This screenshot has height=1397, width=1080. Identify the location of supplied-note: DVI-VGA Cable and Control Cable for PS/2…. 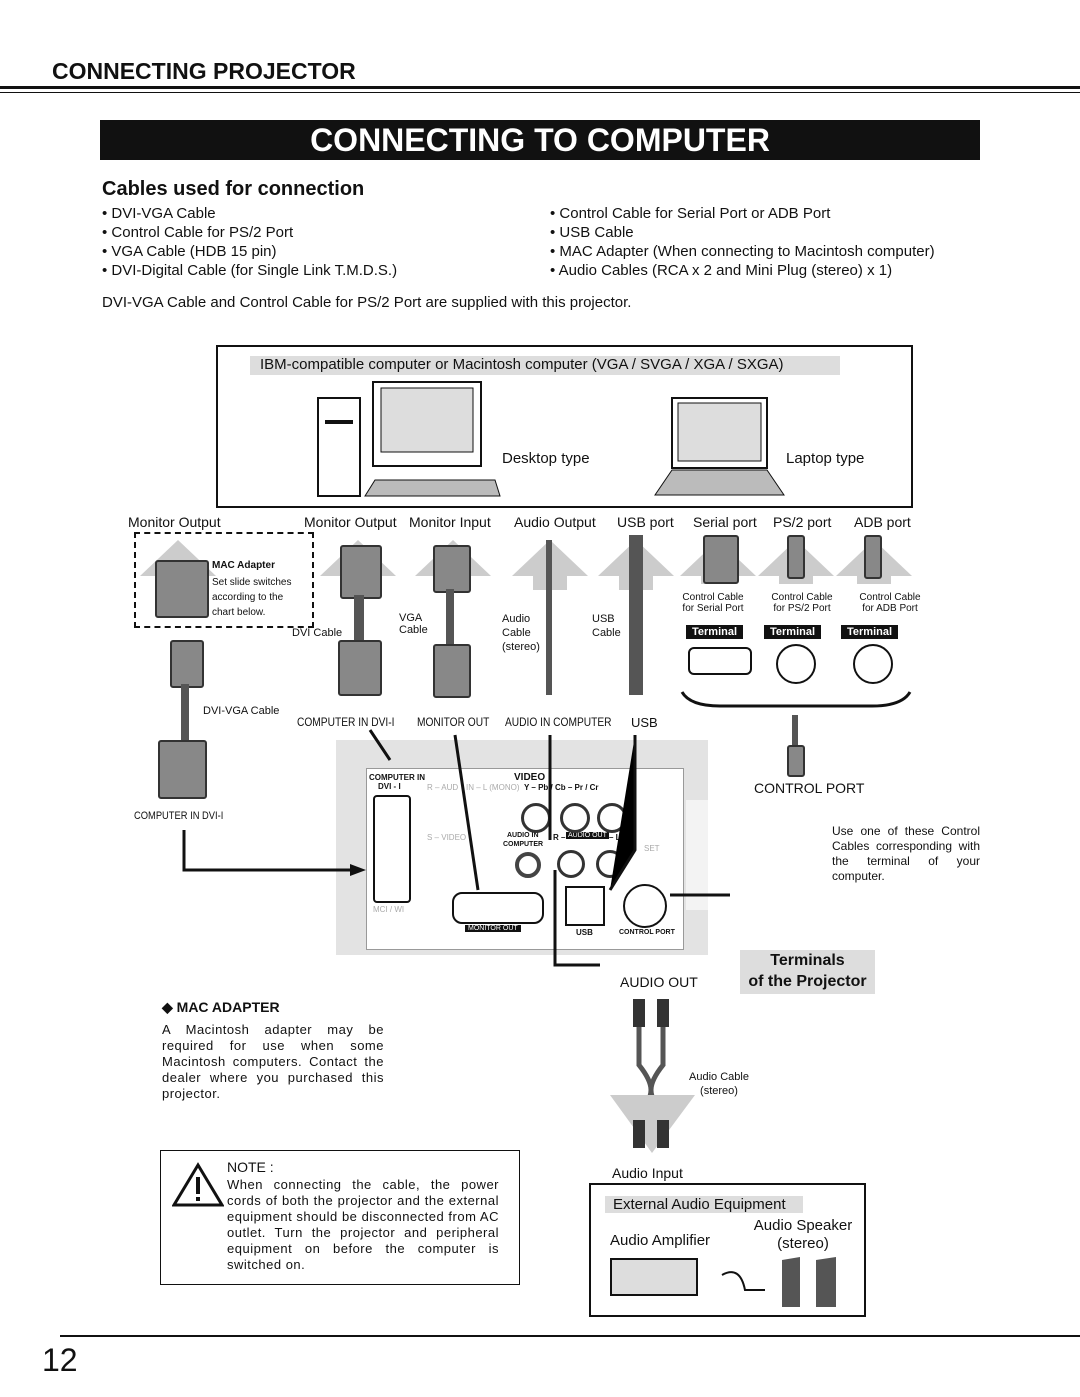
(367, 302).